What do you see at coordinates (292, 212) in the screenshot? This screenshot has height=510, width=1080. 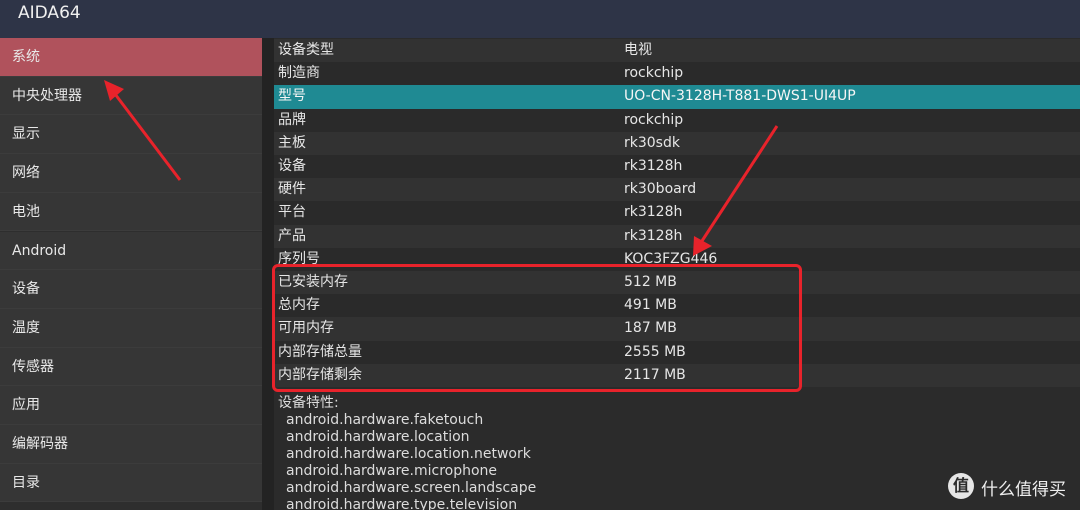 I see `row-key: 平台` at bounding box center [292, 212].